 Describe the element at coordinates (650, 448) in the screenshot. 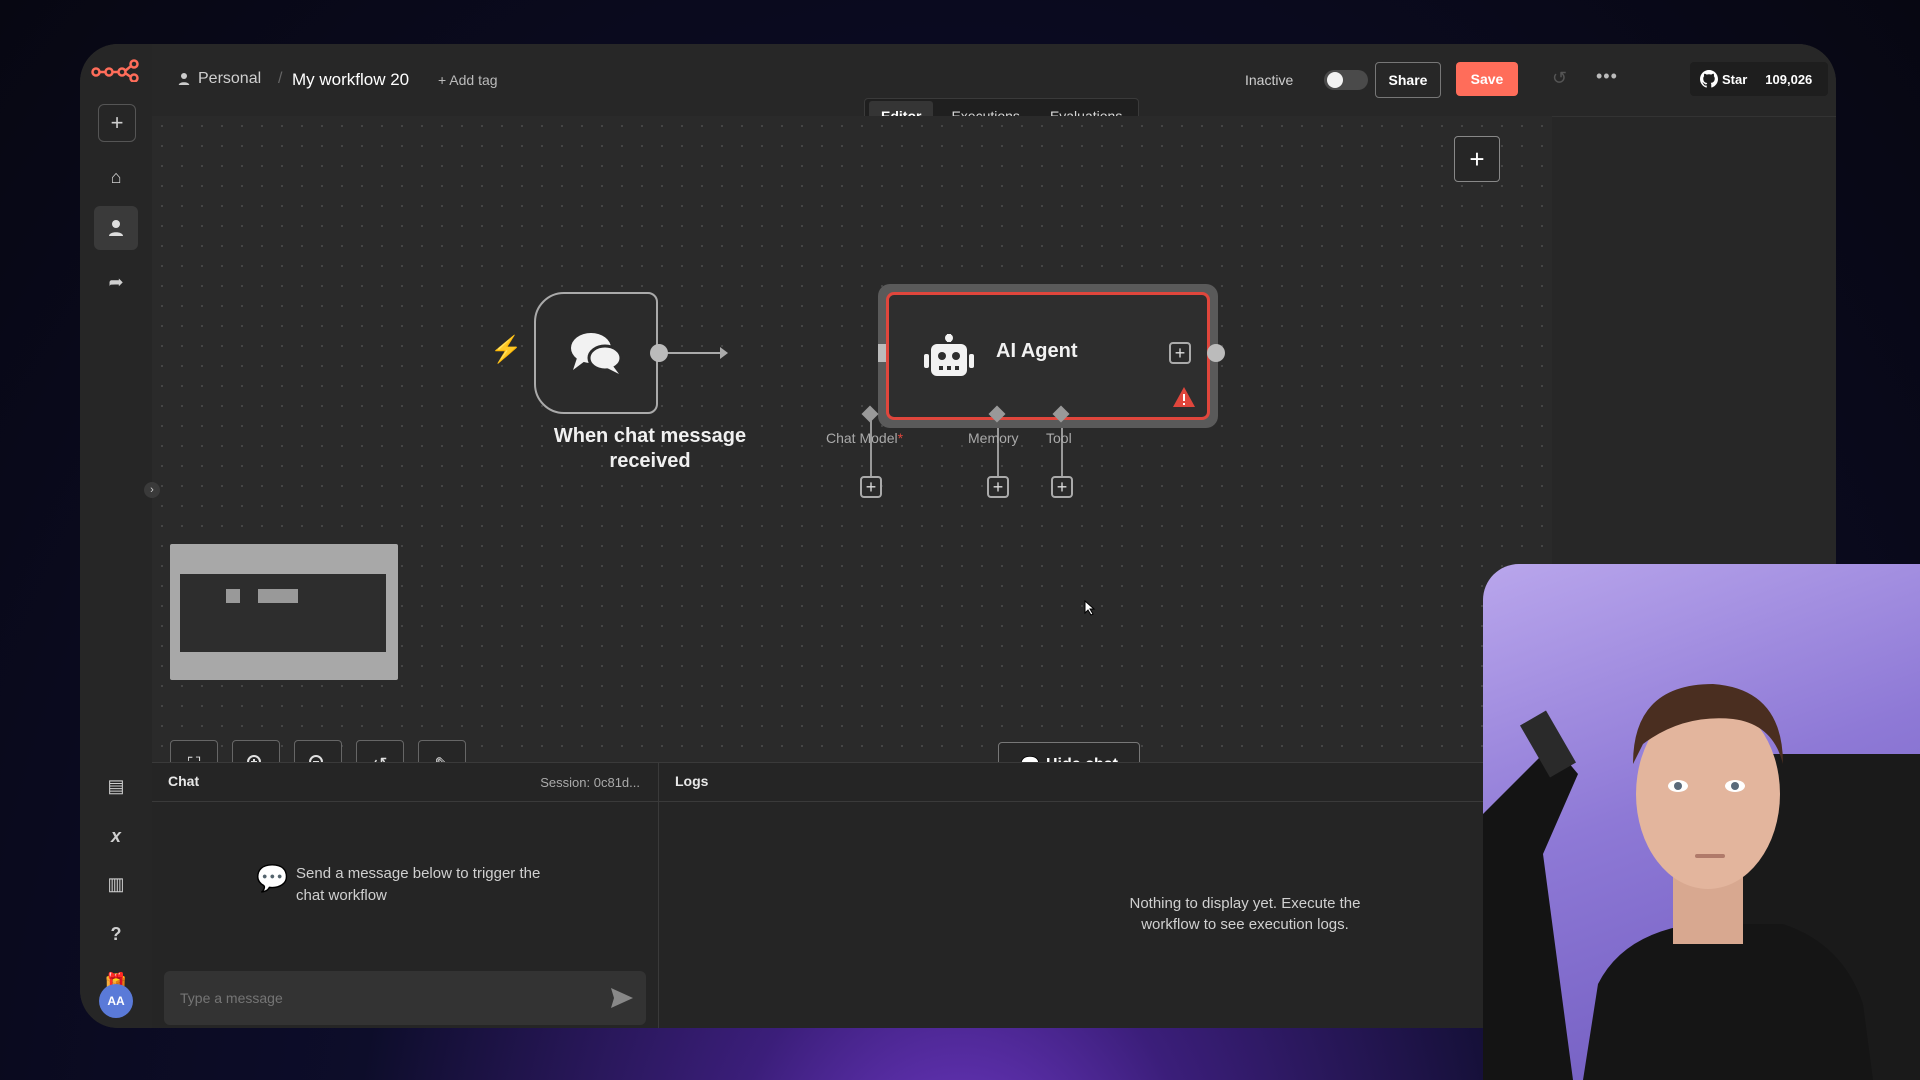

I see `trigger-node-label: When chat message received` at that location.